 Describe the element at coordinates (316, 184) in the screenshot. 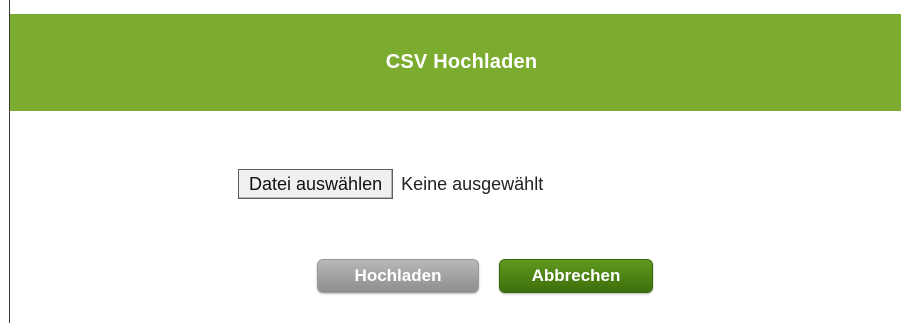

I see `choose-file-button: Datei auswählen` at that location.